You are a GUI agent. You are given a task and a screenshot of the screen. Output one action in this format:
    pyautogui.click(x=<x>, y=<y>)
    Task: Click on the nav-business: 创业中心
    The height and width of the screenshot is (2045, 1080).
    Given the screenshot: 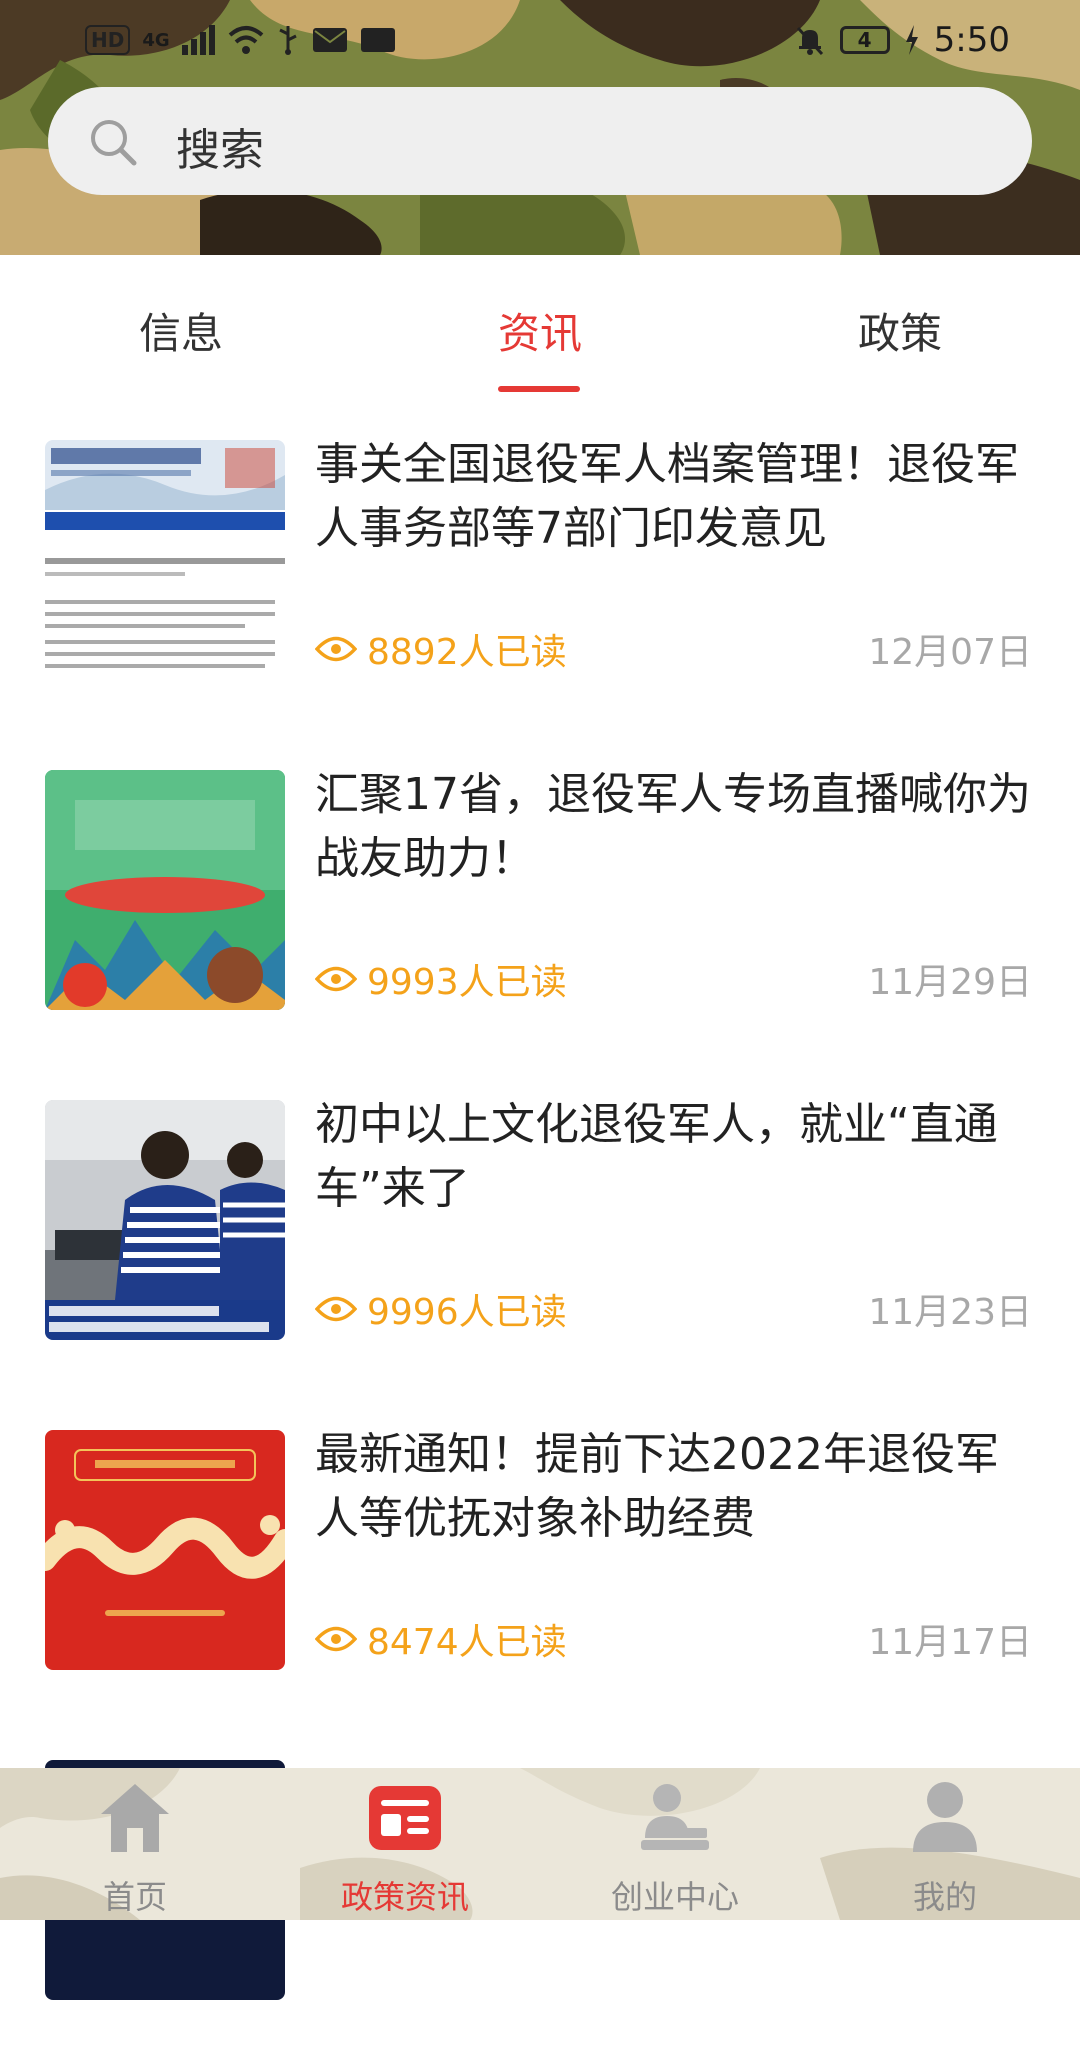 What is the action you would take?
    pyautogui.click(x=675, y=1850)
    